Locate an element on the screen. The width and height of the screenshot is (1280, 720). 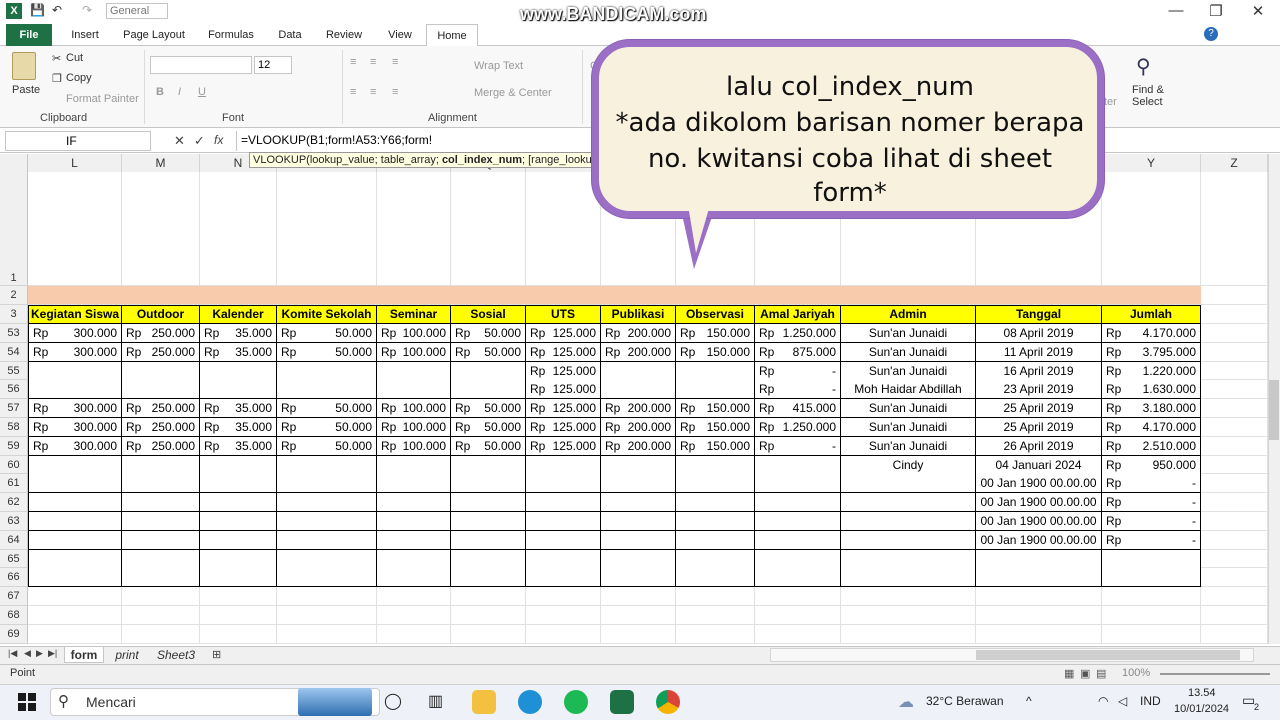
row-header-59: 59 is located at coordinates (14, 446).